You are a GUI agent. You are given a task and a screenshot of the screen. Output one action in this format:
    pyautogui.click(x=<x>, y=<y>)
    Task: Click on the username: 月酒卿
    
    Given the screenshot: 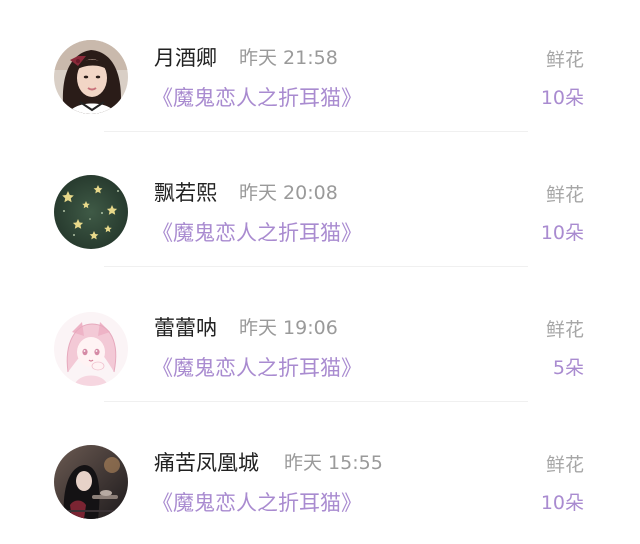 What is the action you would take?
    pyautogui.click(x=185, y=58)
    